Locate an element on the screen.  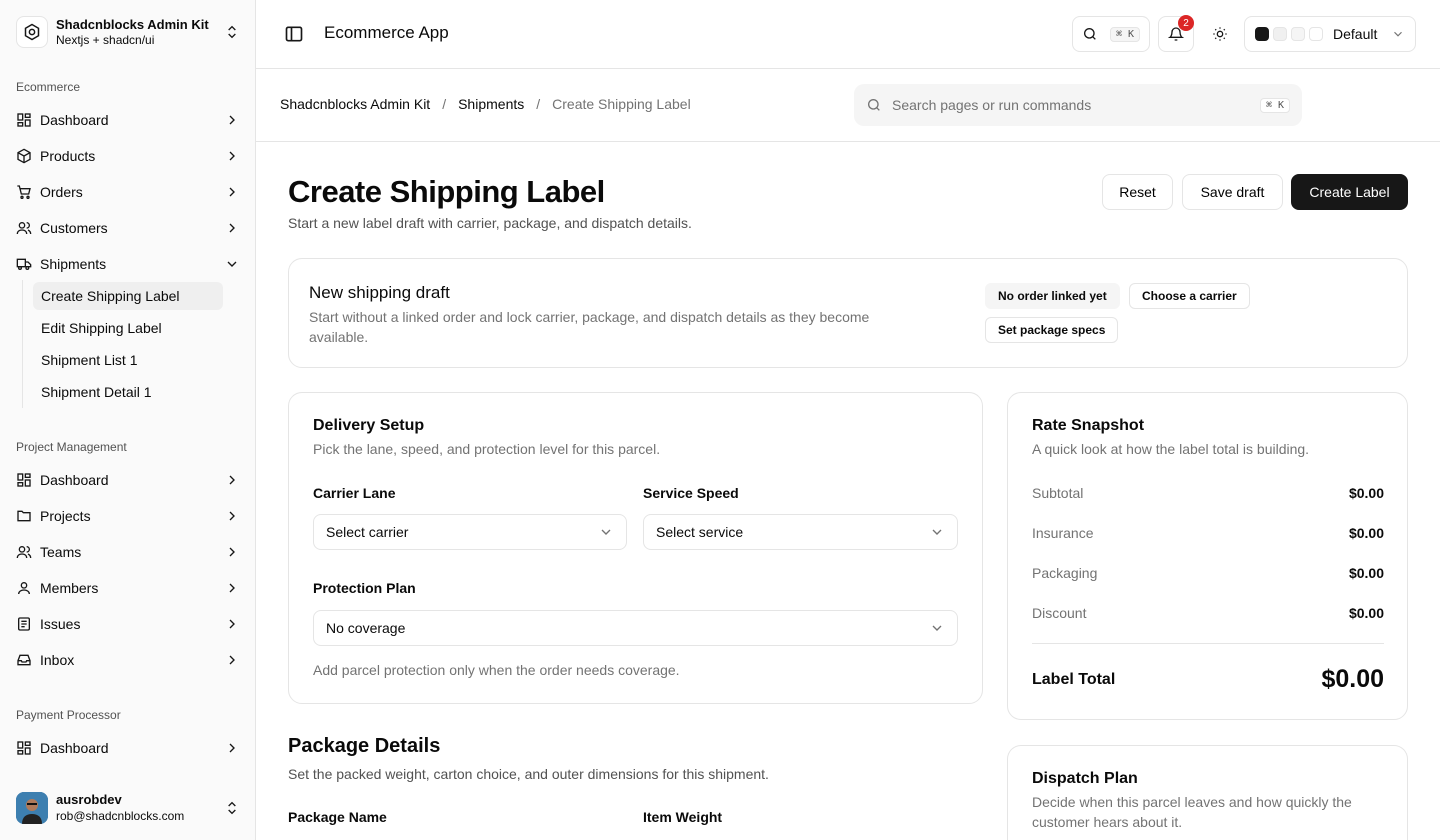
package-icon is located at coordinates (24, 156).